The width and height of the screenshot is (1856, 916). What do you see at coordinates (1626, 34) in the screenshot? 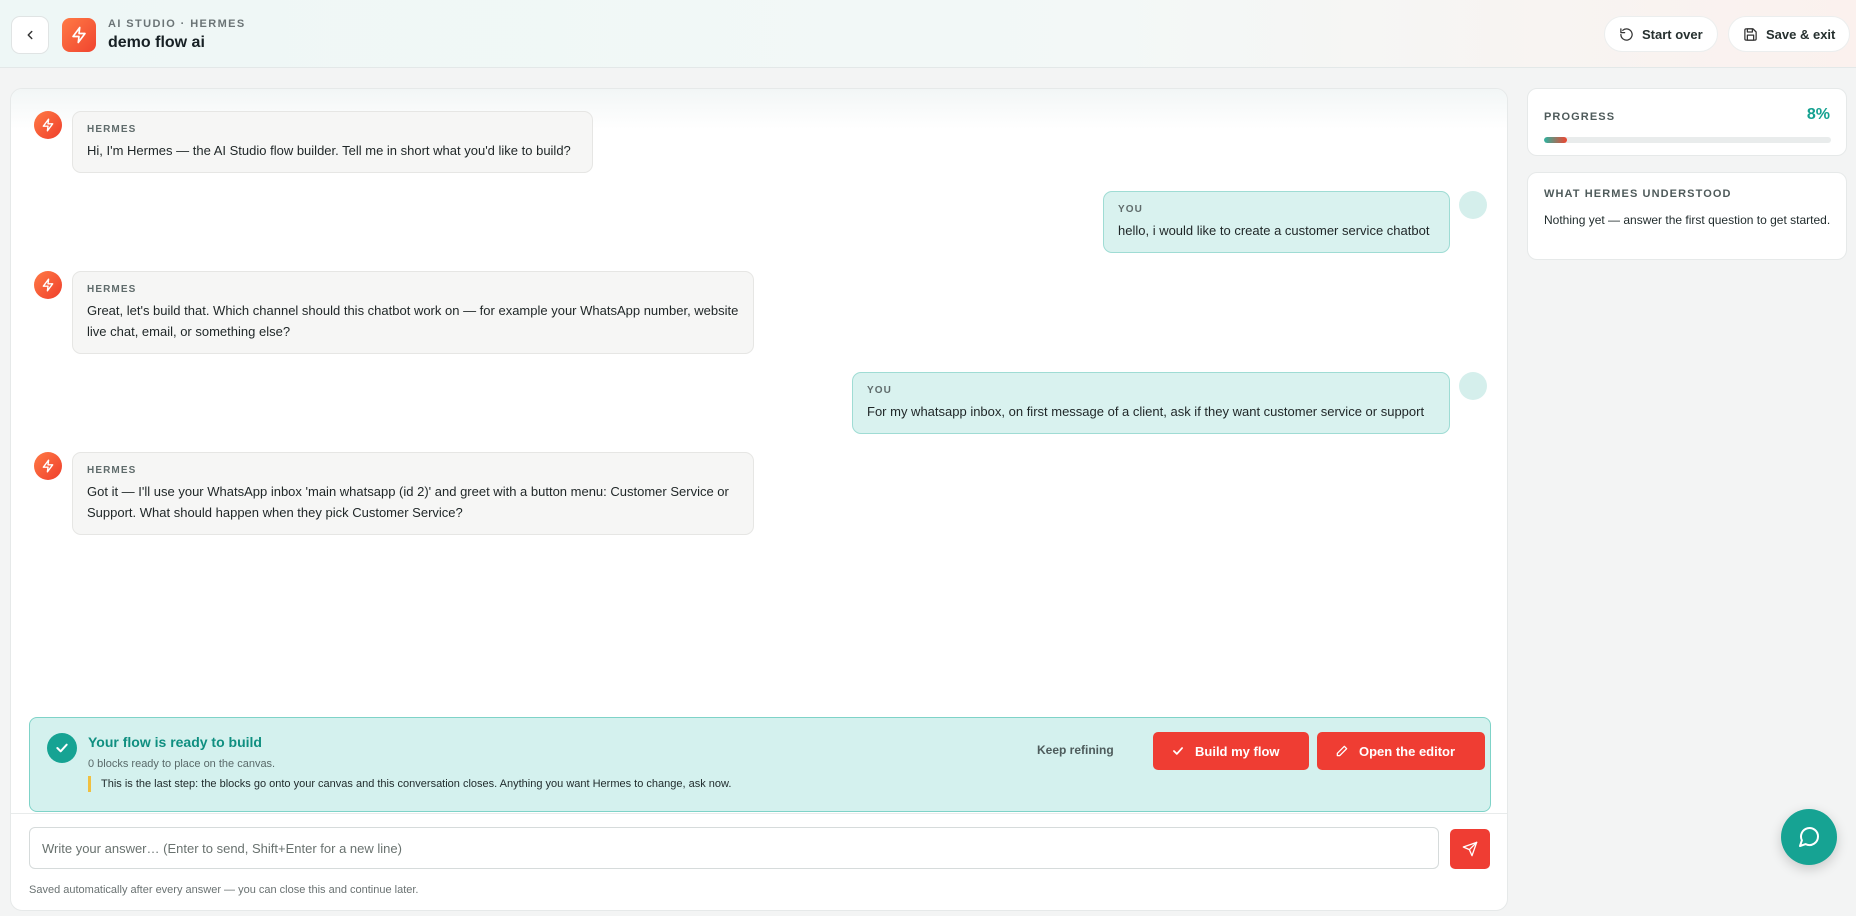
I see `rotate-icon` at bounding box center [1626, 34].